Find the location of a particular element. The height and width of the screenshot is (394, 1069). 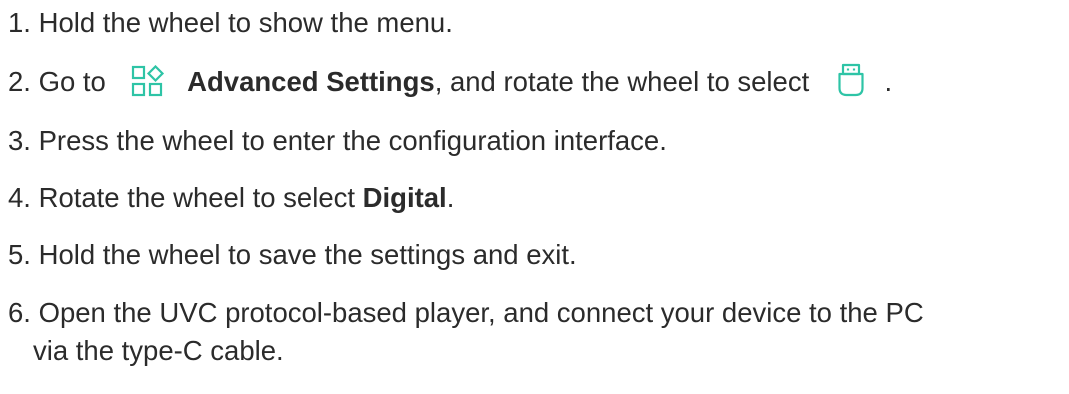

step-text-bold: Digital is located at coordinates (404, 197).